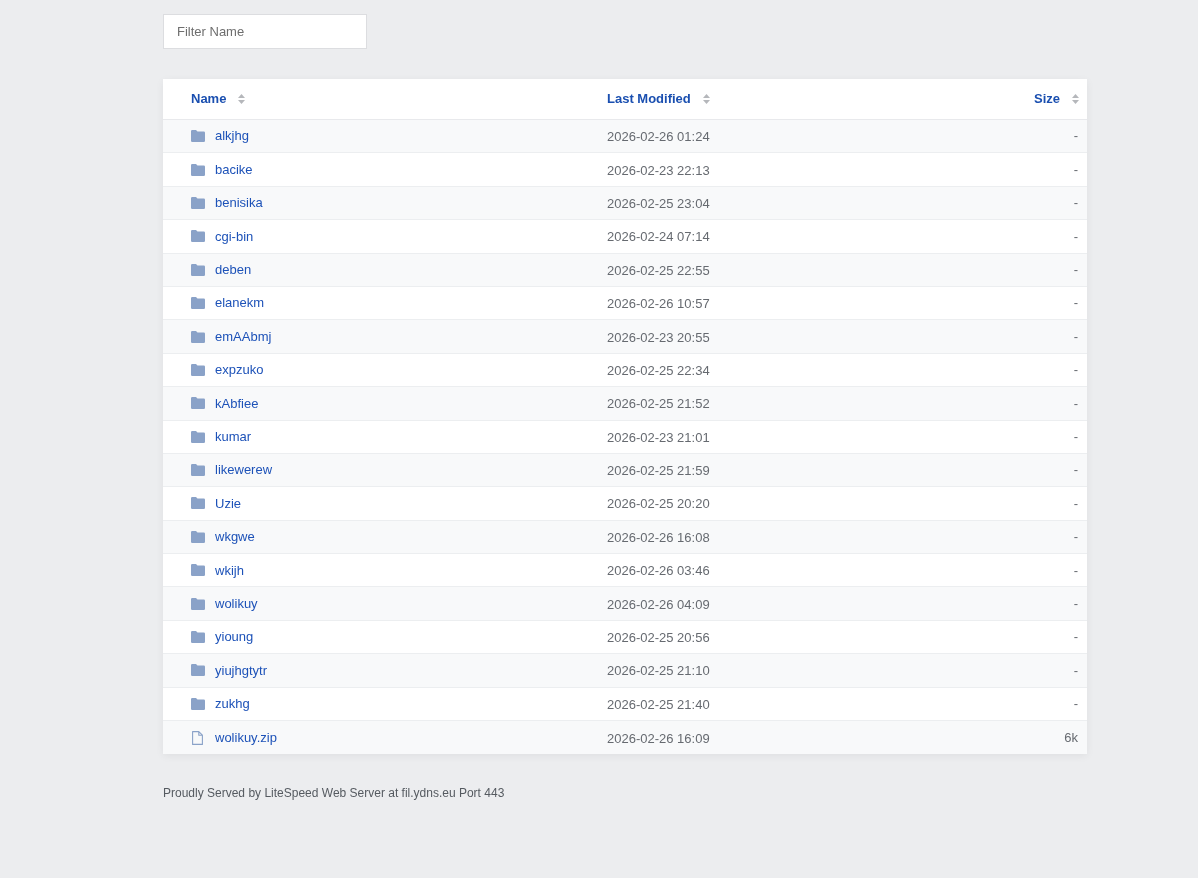  Describe the element at coordinates (239, 203) in the screenshot. I see `folder-link: benisika` at that location.